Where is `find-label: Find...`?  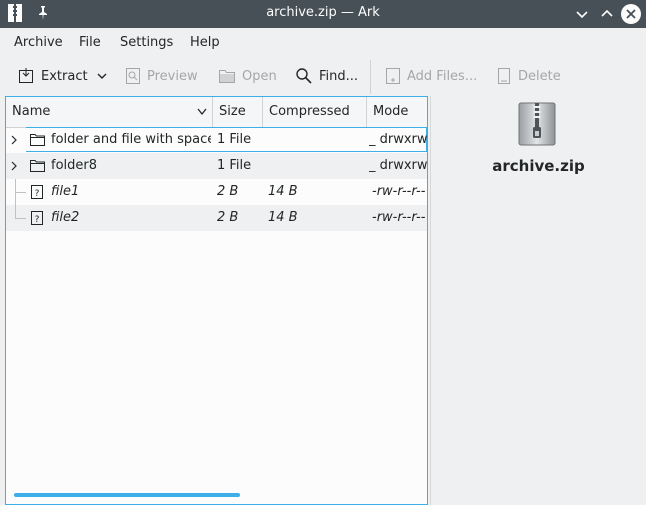
find-label: Find... is located at coordinates (339, 76).